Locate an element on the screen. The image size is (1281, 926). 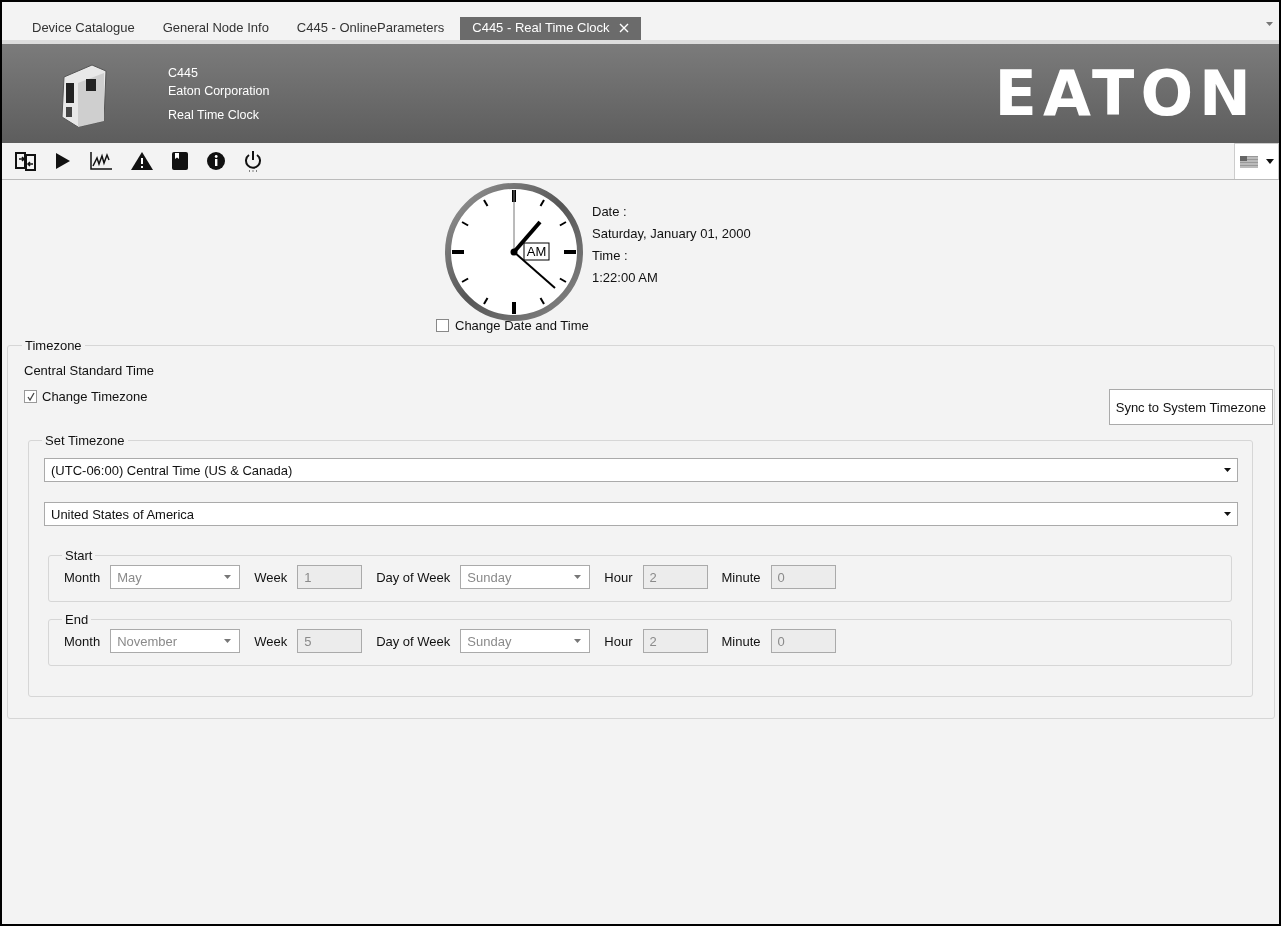
tab: C445 - Real Time Clock is located at coordinates (550, 28).